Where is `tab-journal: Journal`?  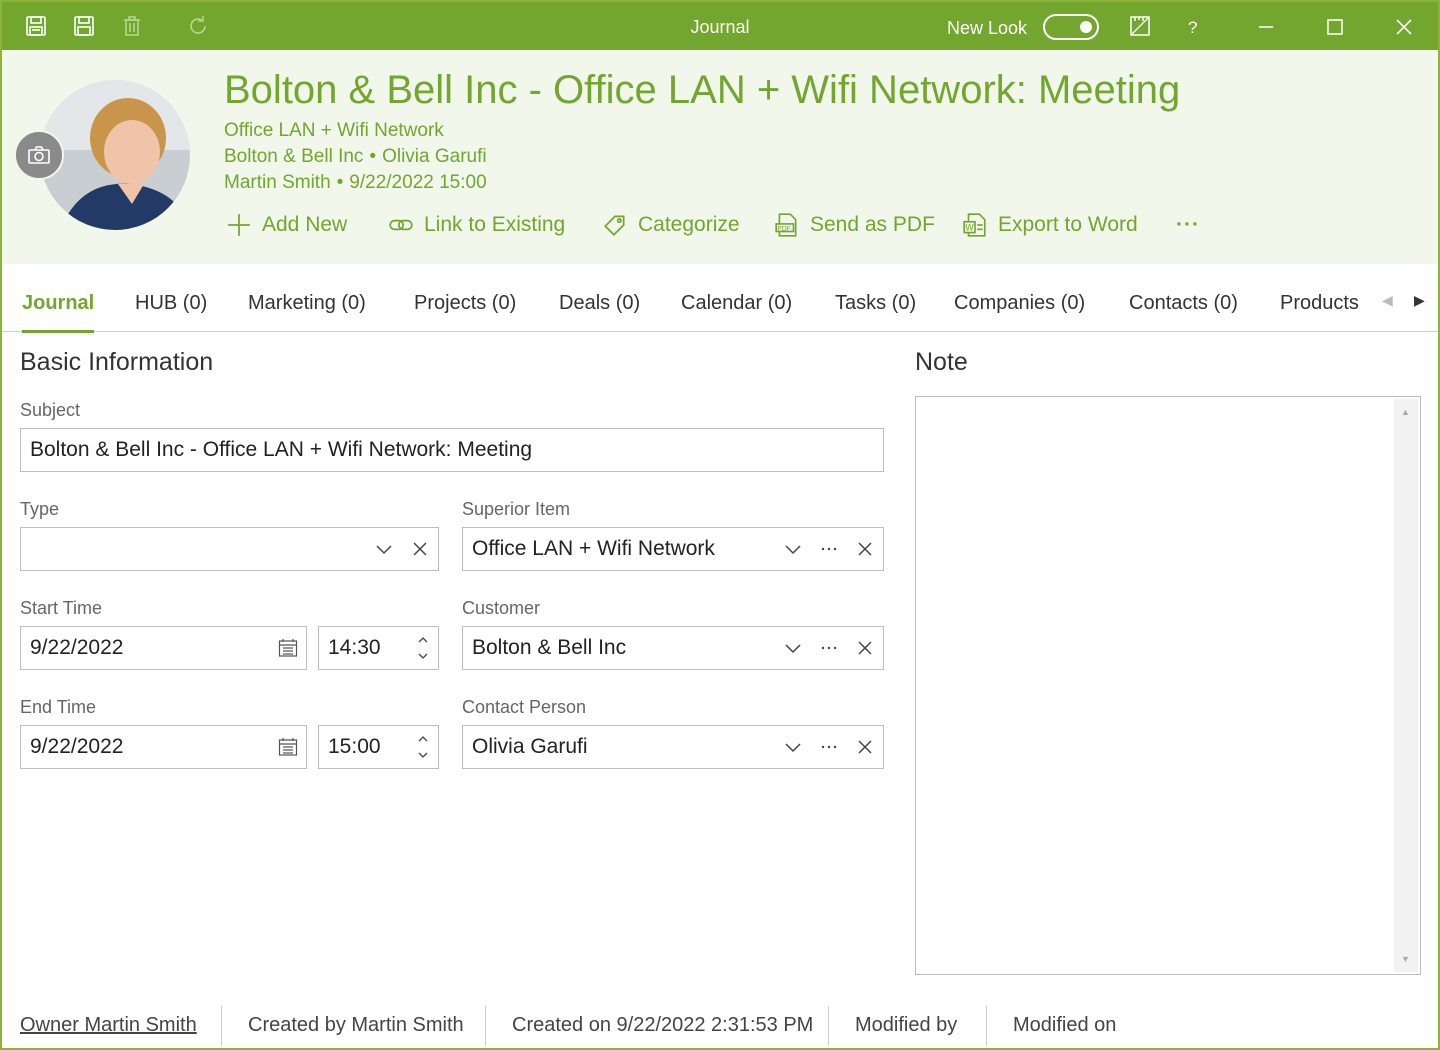
tab-journal: Journal is located at coordinates (58, 312).